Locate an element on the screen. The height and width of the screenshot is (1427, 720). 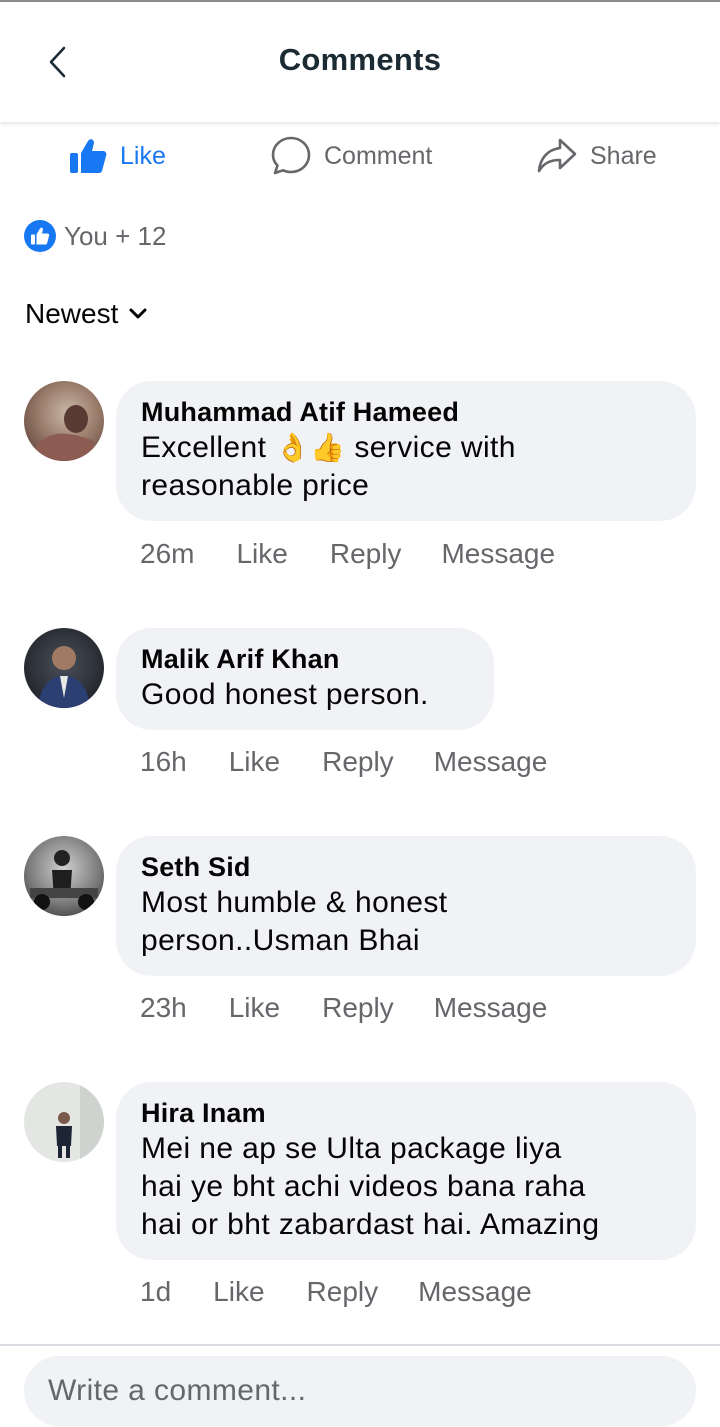
composer-divider is located at coordinates (360, 1345).